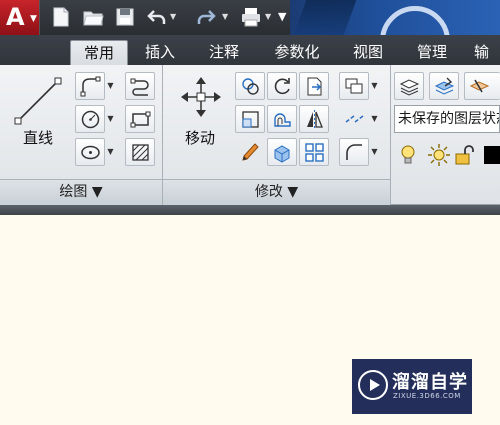  I want to click on undo-dropdown-icon: ▼, so click(173, 16).